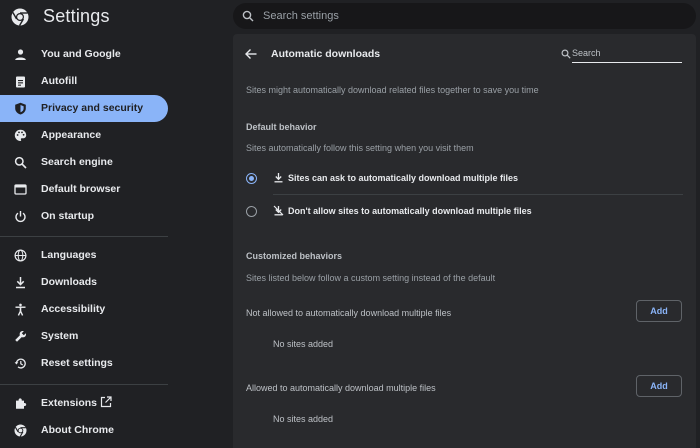 Image resolution: width=700 pixels, height=448 pixels. I want to click on accessibility-icon, so click(20, 309).